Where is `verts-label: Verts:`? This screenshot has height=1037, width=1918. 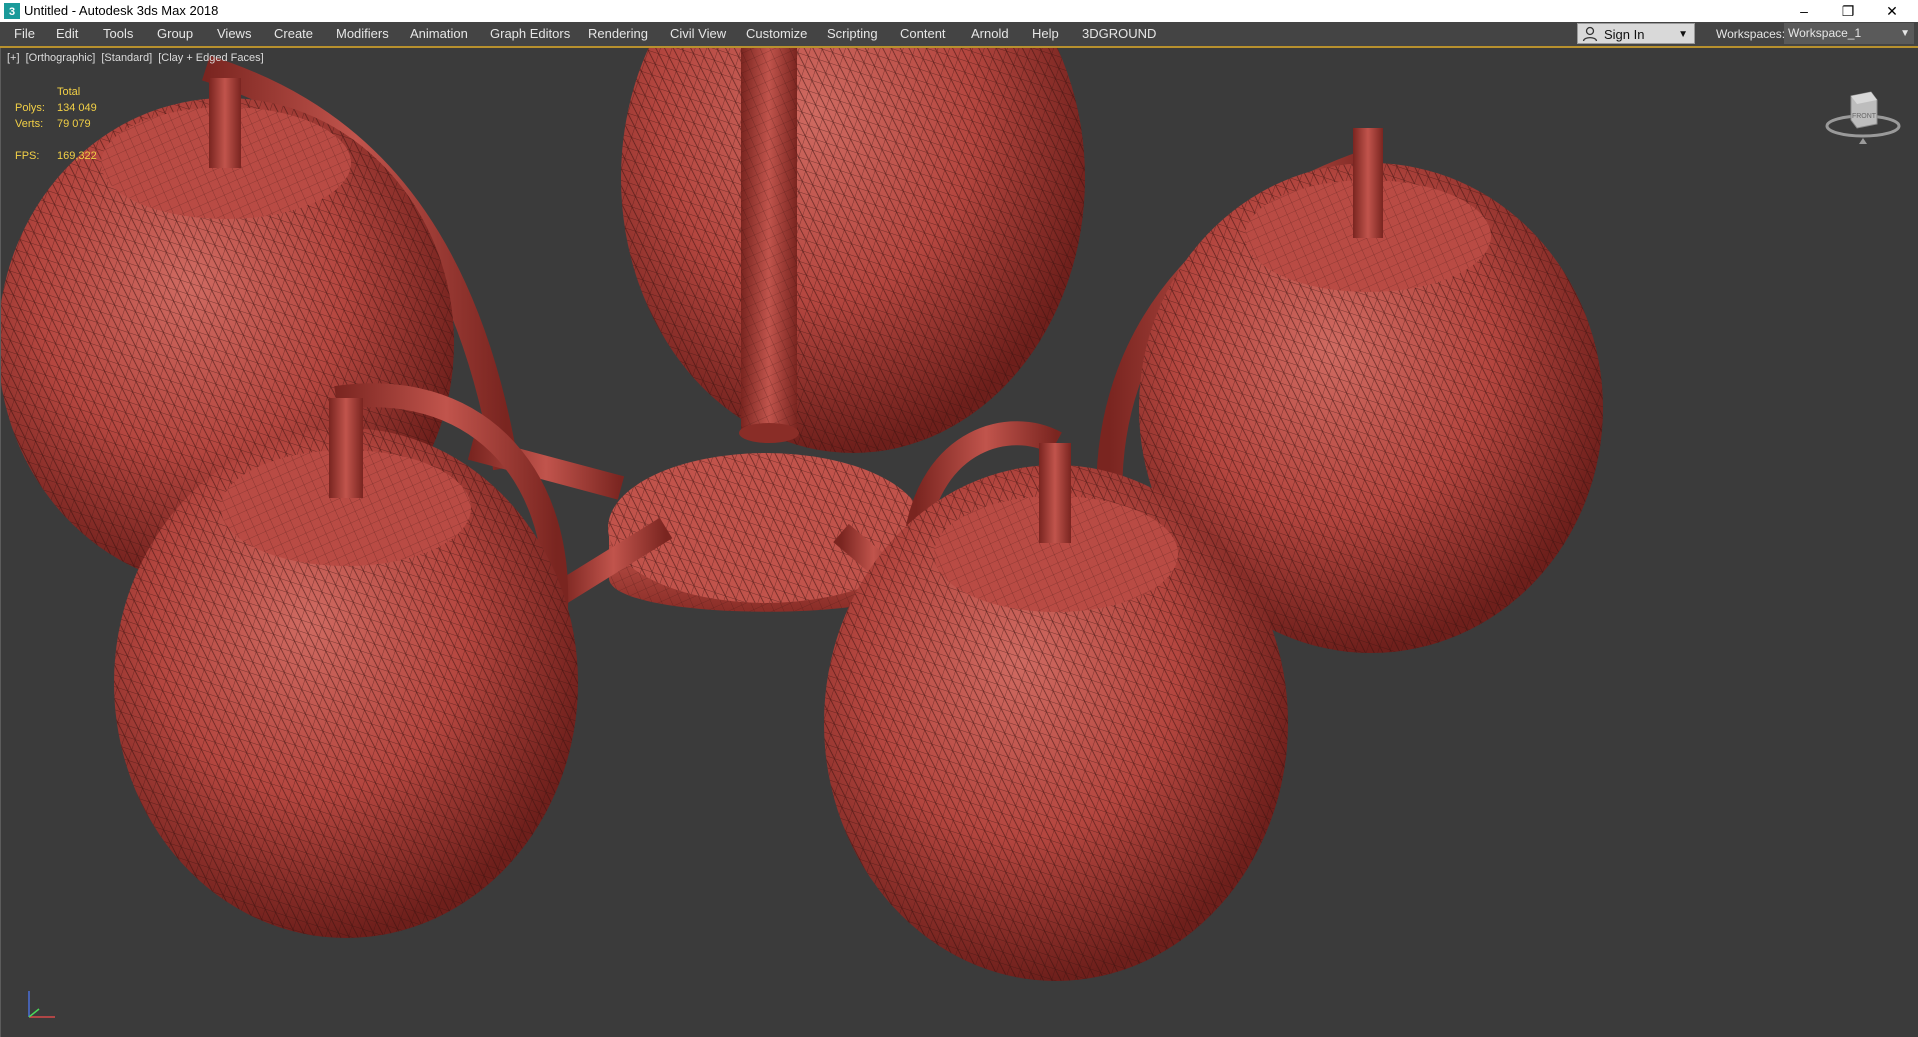
verts-label: Verts: is located at coordinates (29, 124).